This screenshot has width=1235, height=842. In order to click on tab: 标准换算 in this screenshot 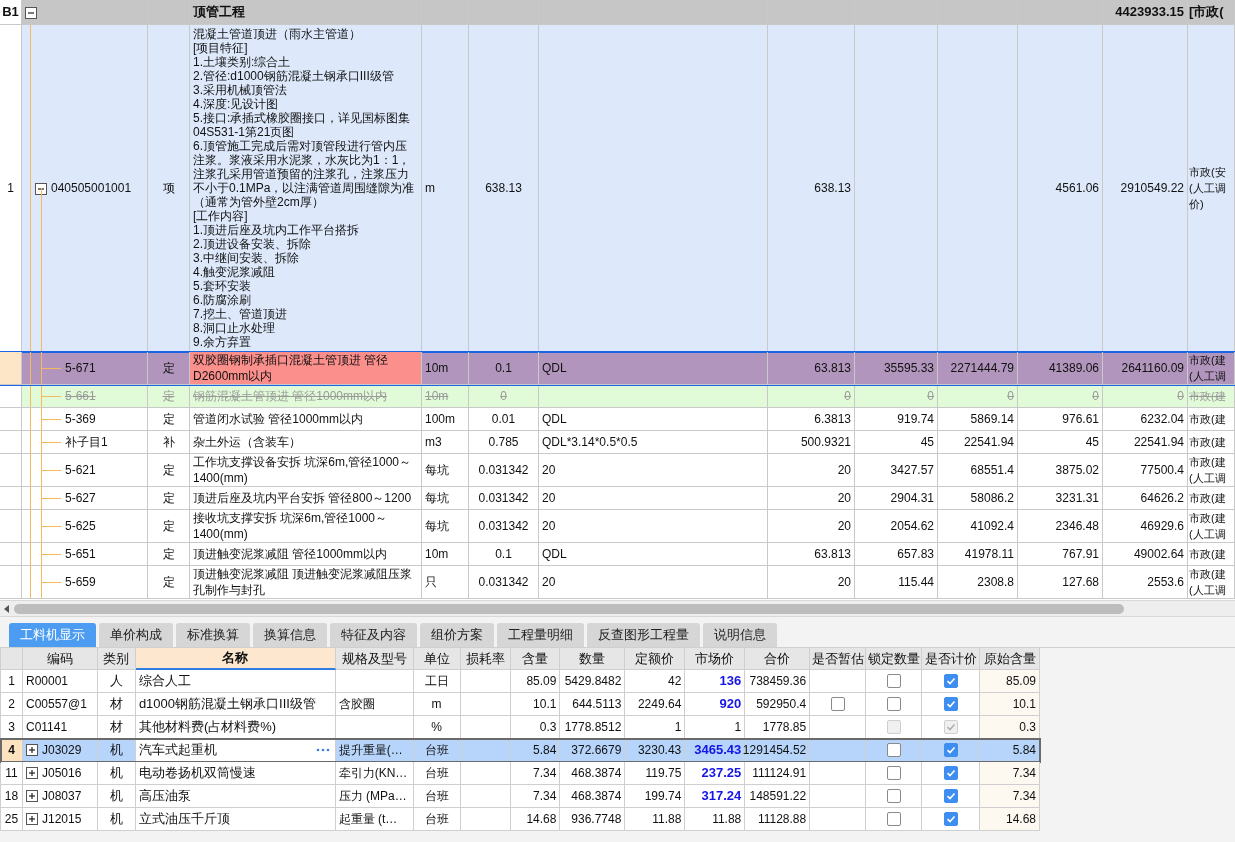, I will do `click(213, 635)`.